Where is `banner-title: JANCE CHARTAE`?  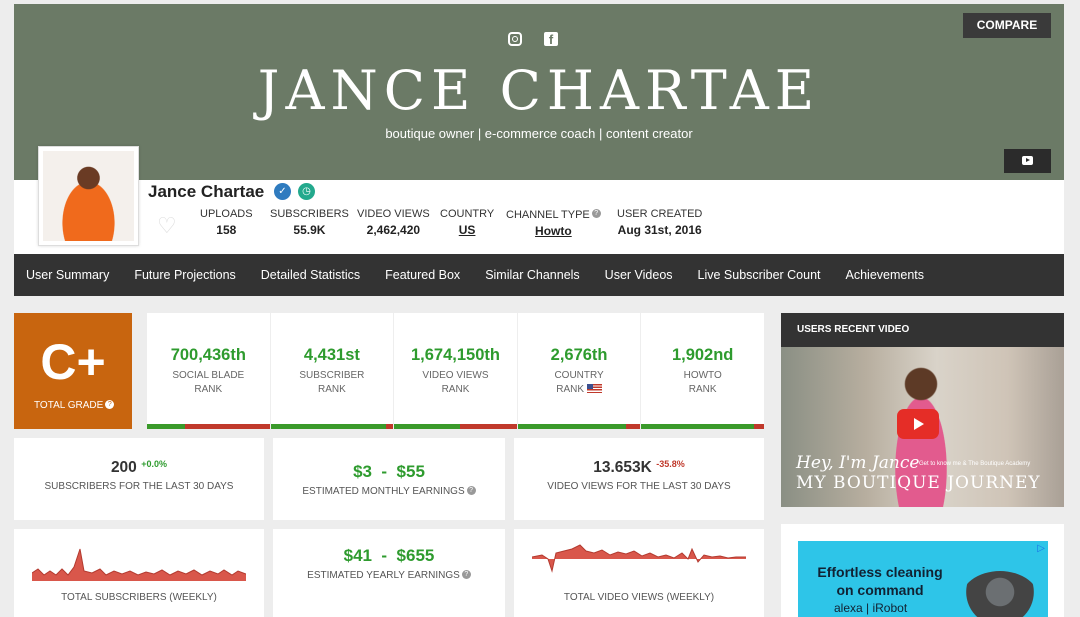 banner-title: JANCE CHARTAE is located at coordinates (539, 90).